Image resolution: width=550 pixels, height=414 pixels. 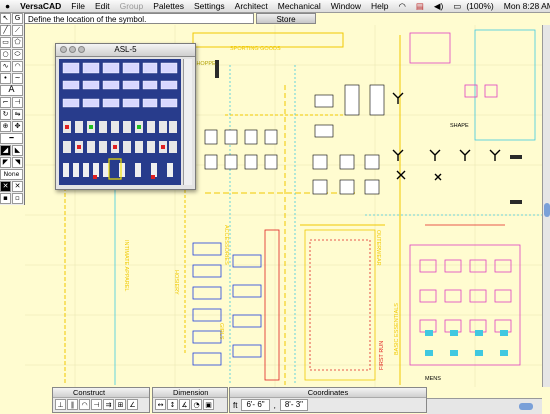 I want to click on menu-help: Help, so click(x=379, y=6).